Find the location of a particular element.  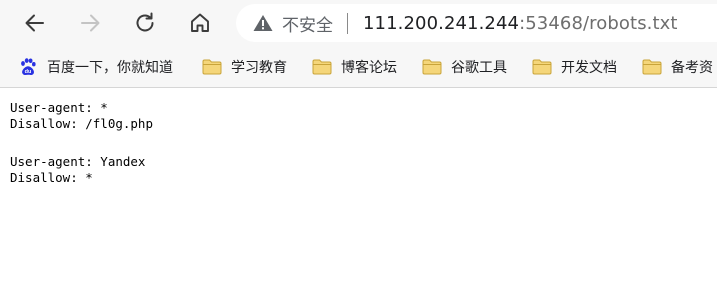

bookmark-folder-google-tools: 谷歌工具 is located at coordinates (464, 67).